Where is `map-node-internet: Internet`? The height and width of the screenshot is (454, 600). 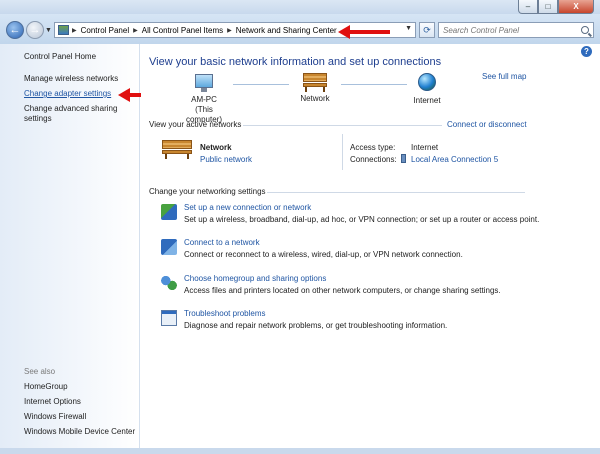 map-node-internet: Internet is located at coordinates (427, 89).